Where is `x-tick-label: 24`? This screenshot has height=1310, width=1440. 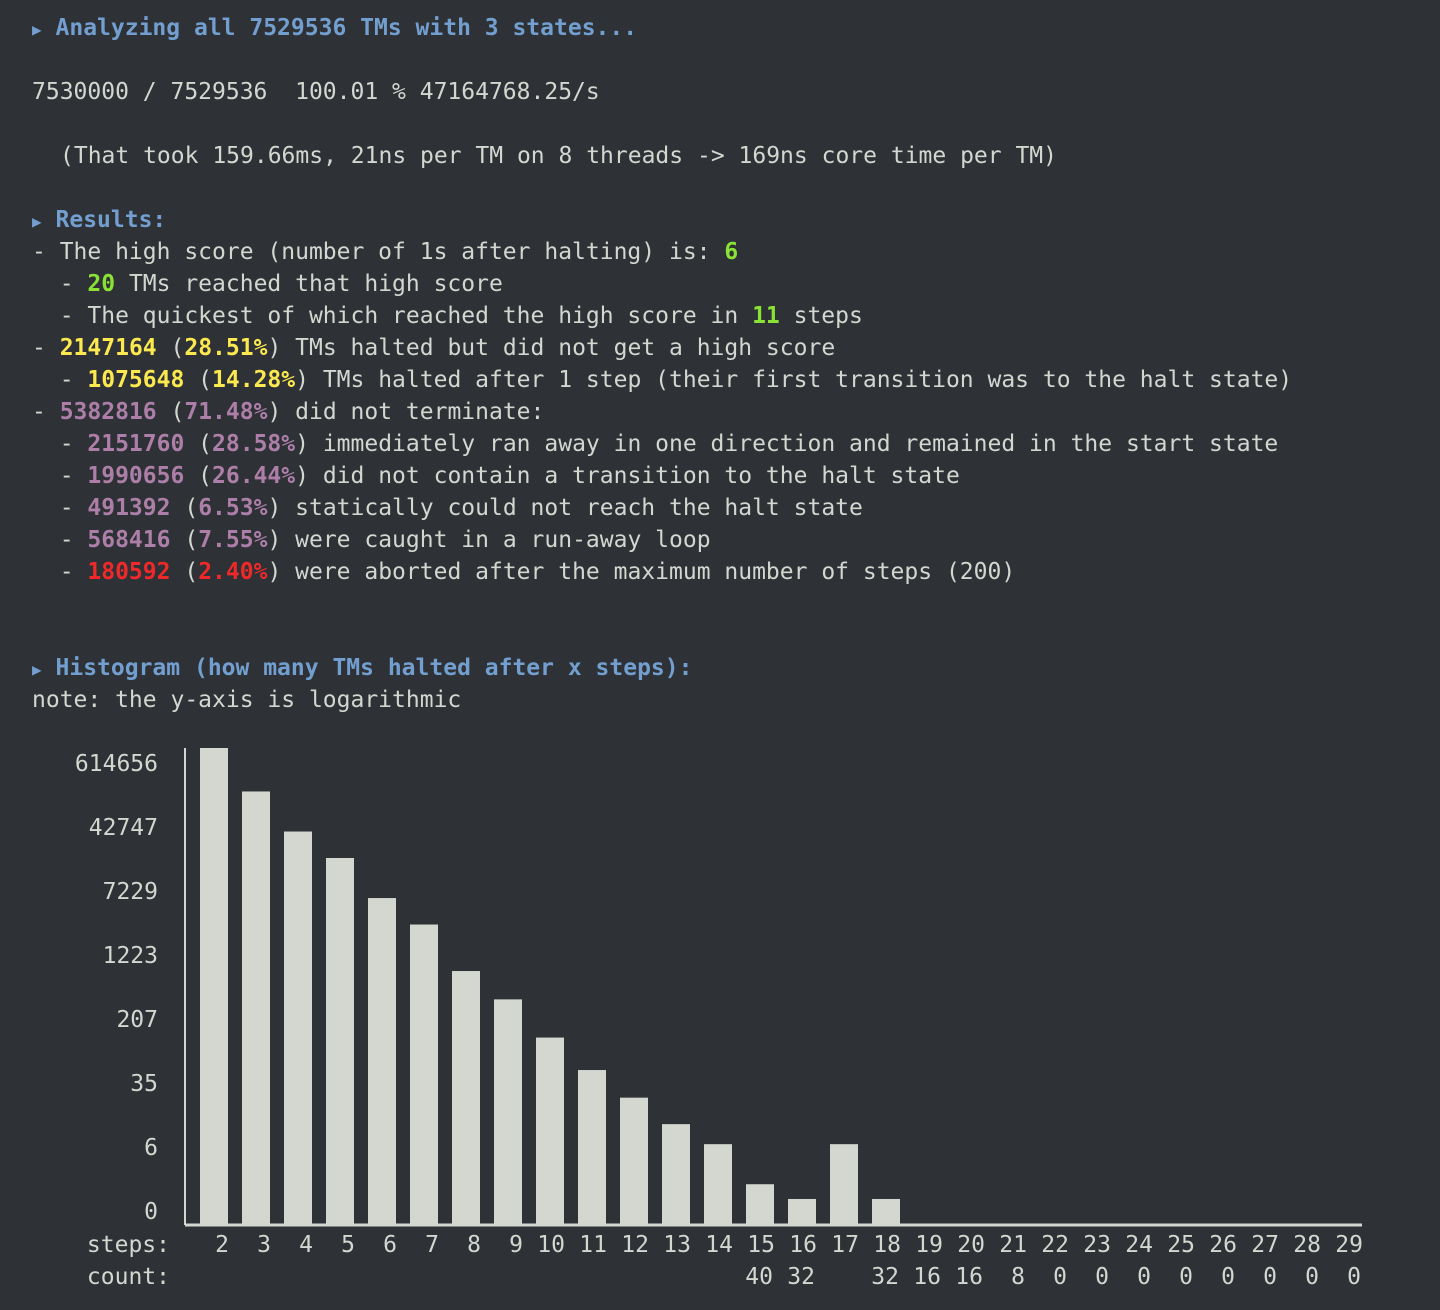
x-tick-label: 24 is located at coordinates (1139, 1245).